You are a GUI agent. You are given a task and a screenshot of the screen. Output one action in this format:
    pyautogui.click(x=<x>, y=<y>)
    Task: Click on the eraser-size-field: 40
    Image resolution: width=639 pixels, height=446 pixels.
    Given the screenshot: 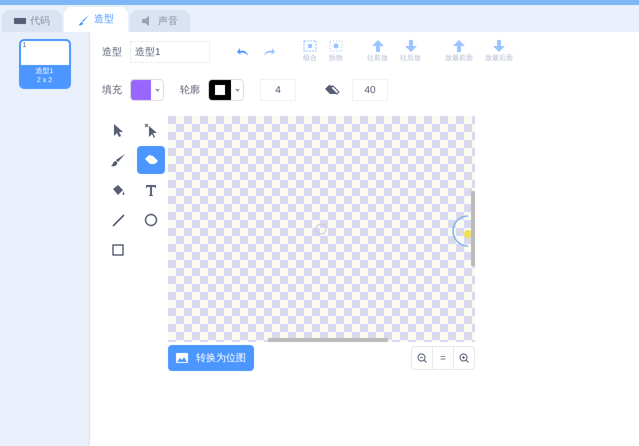 What is the action you would take?
    pyautogui.click(x=370, y=90)
    